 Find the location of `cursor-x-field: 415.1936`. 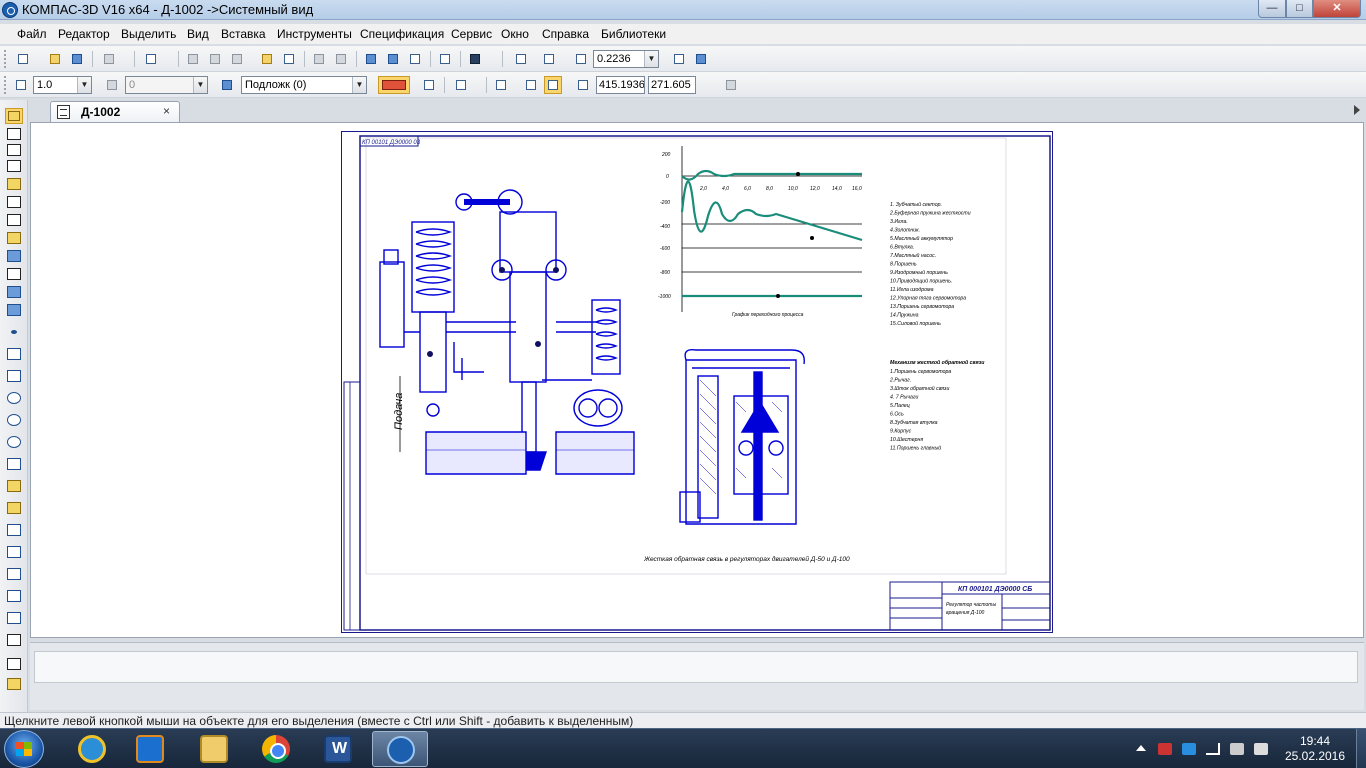

cursor-x-field: 415.1936 is located at coordinates (620, 85).